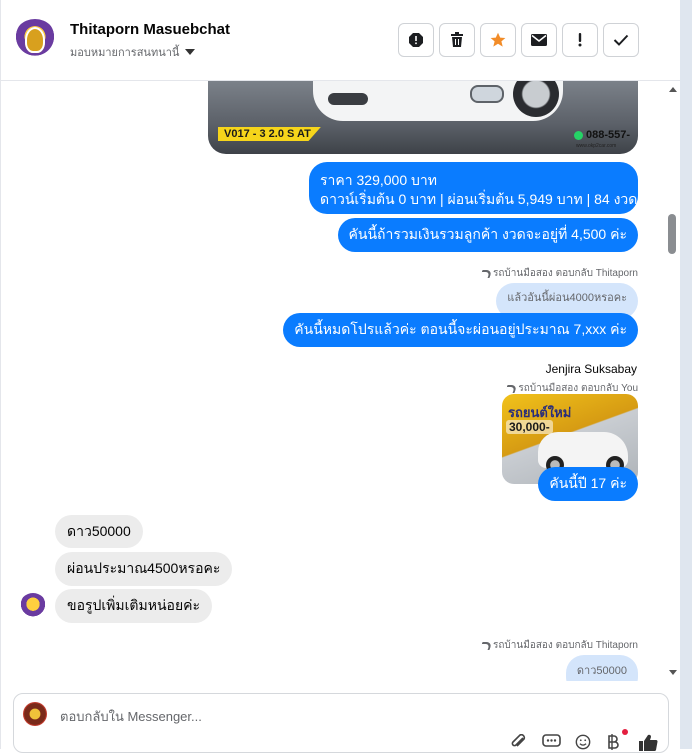 This screenshot has height=753, width=692. I want to click on contact-avatar, so click(35, 41).